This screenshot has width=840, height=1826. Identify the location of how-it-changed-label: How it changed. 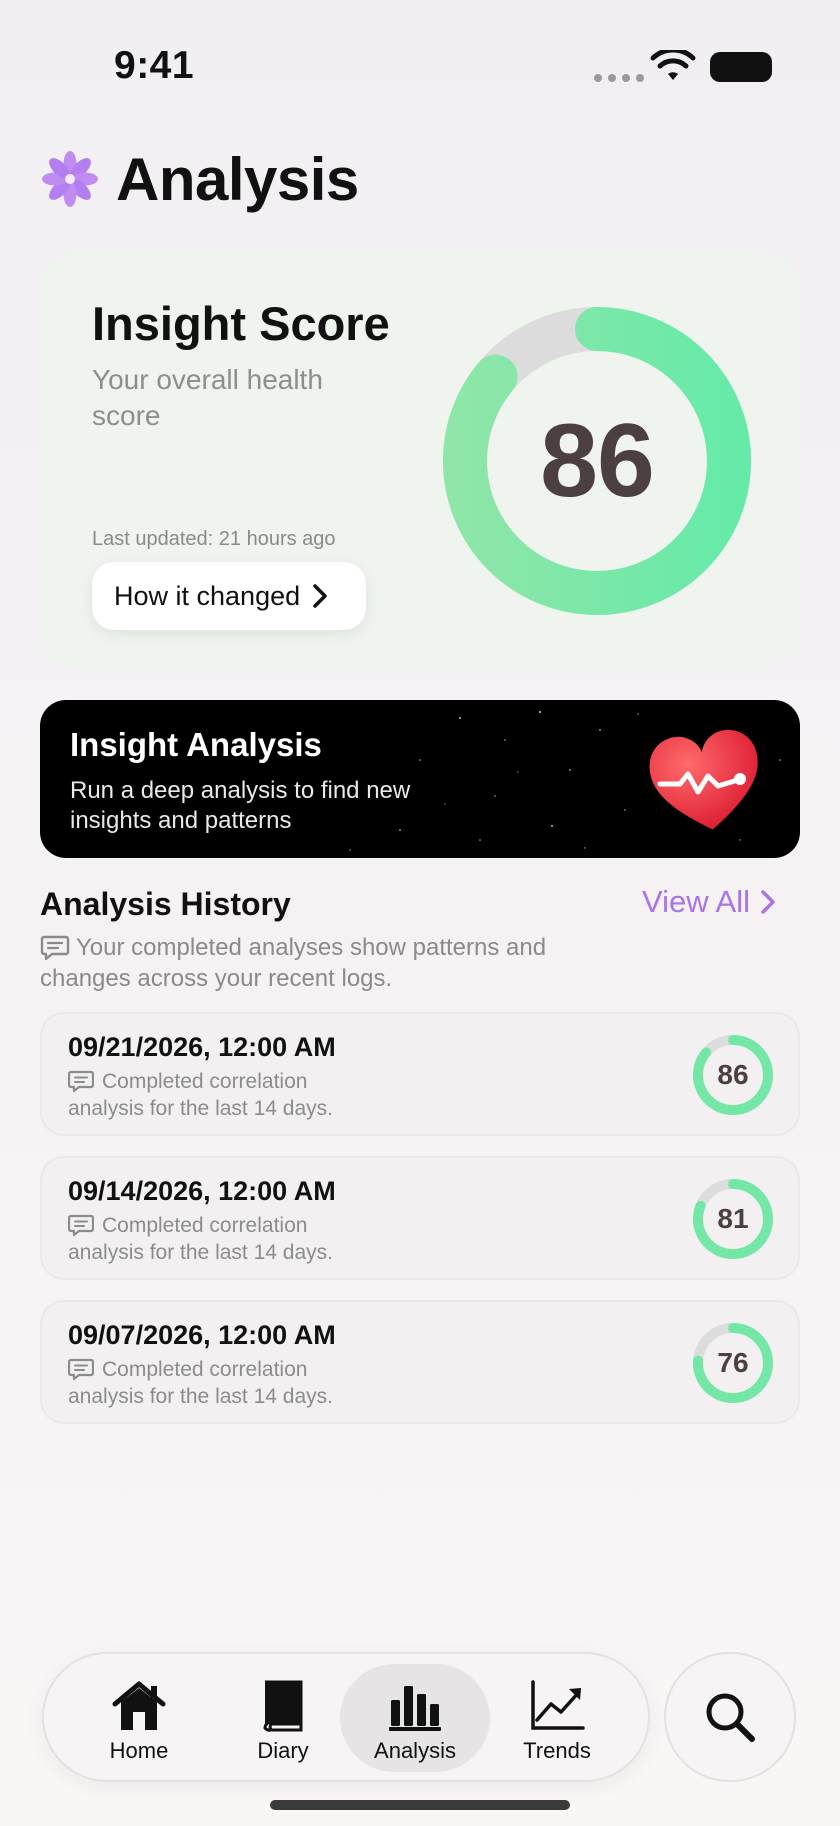
(207, 595).